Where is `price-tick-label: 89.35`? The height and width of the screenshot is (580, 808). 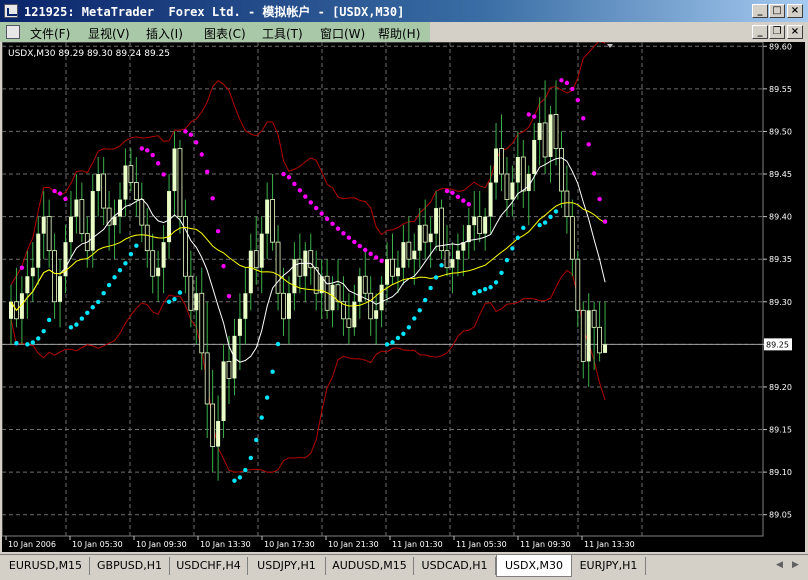 price-tick-label: 89.35 is located at coordinates (780, 259).